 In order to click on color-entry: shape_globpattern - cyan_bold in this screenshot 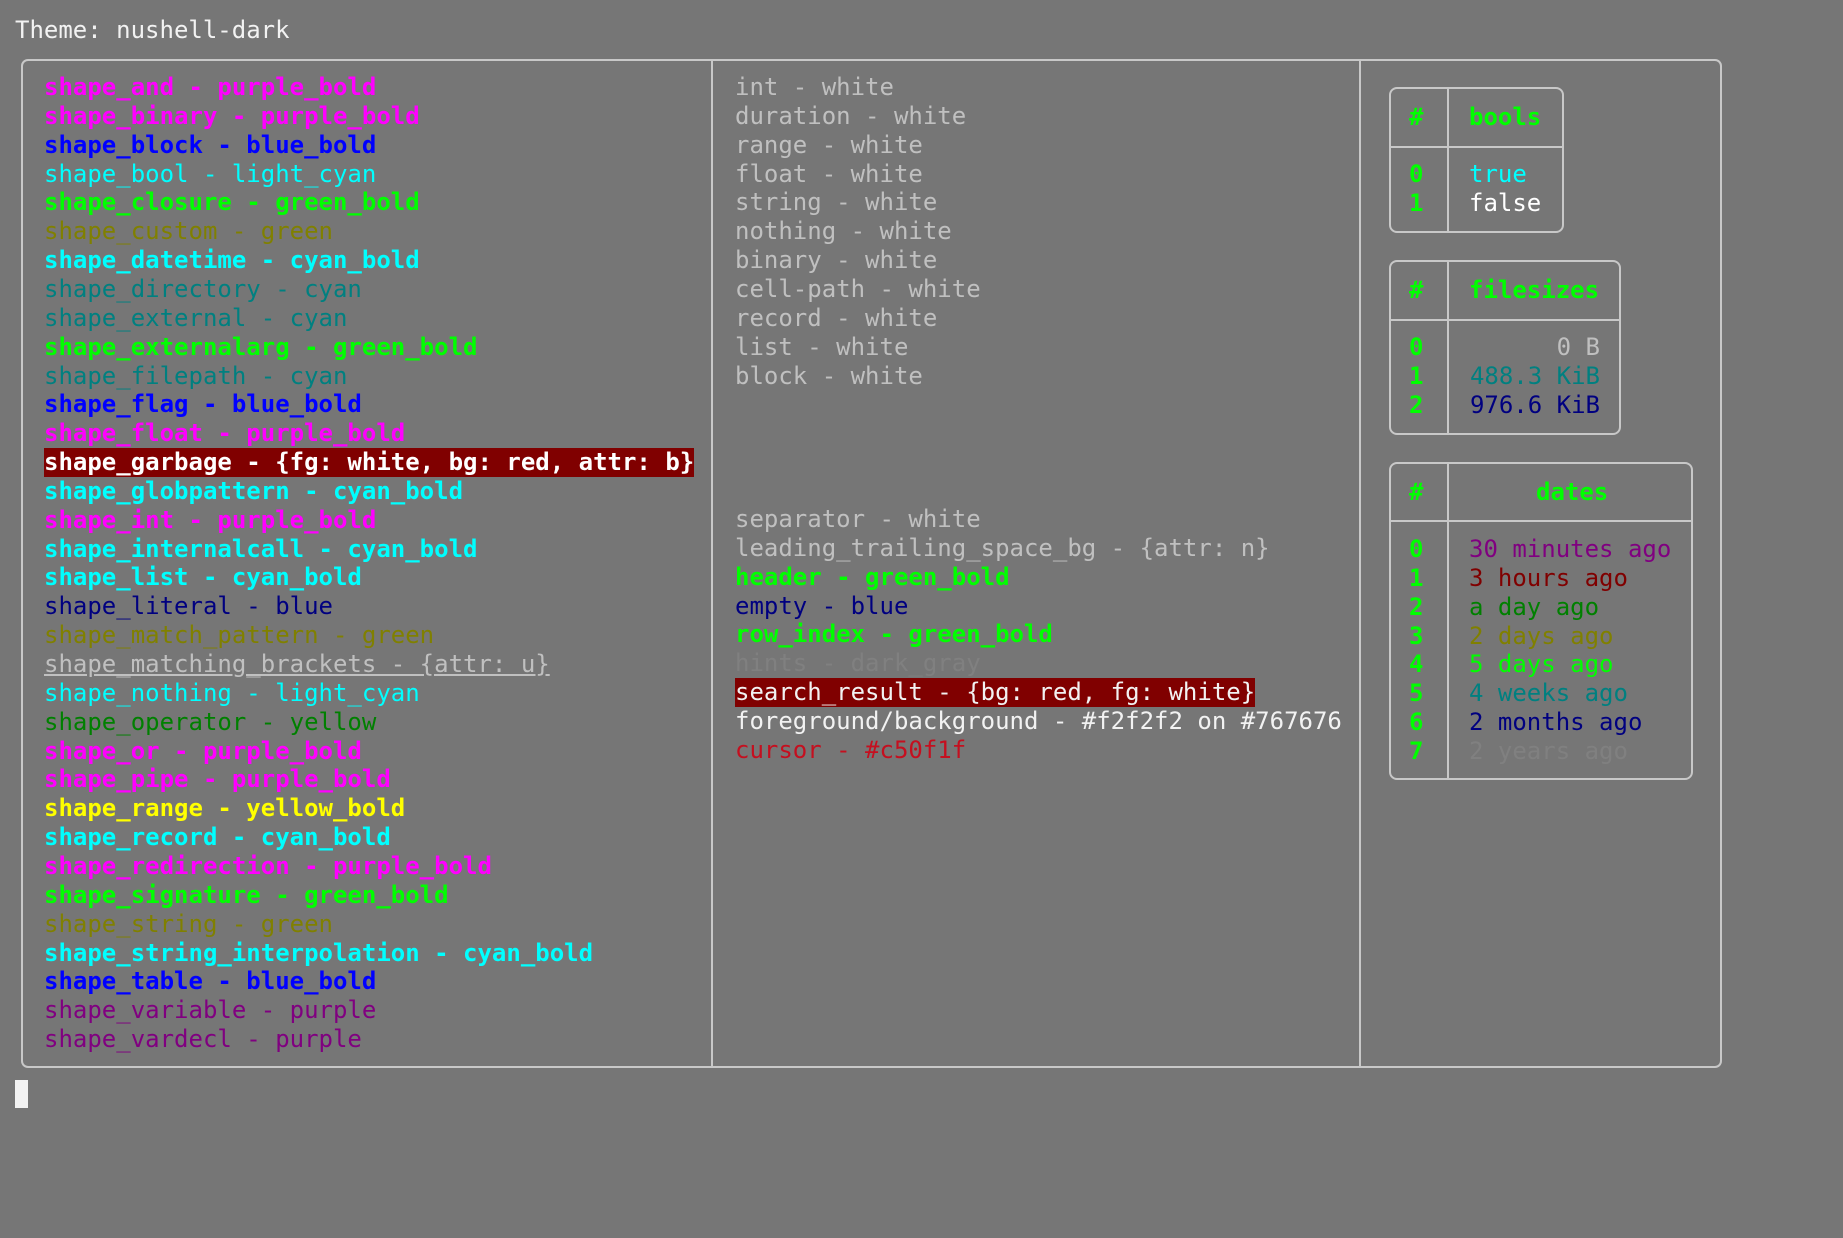, I will do `click(254, 490)`.